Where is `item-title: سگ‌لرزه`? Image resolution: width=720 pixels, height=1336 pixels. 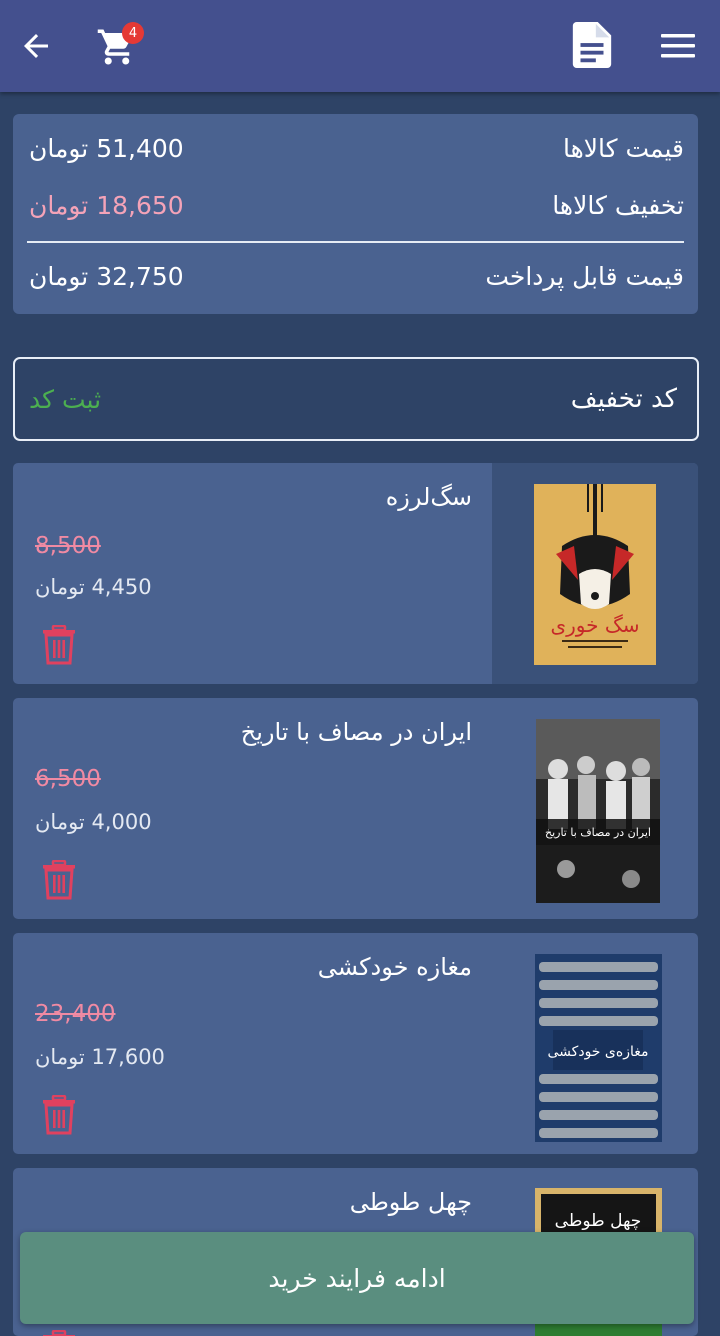
item-title: سگ‌لرزه is located at coordinates (428, 497).